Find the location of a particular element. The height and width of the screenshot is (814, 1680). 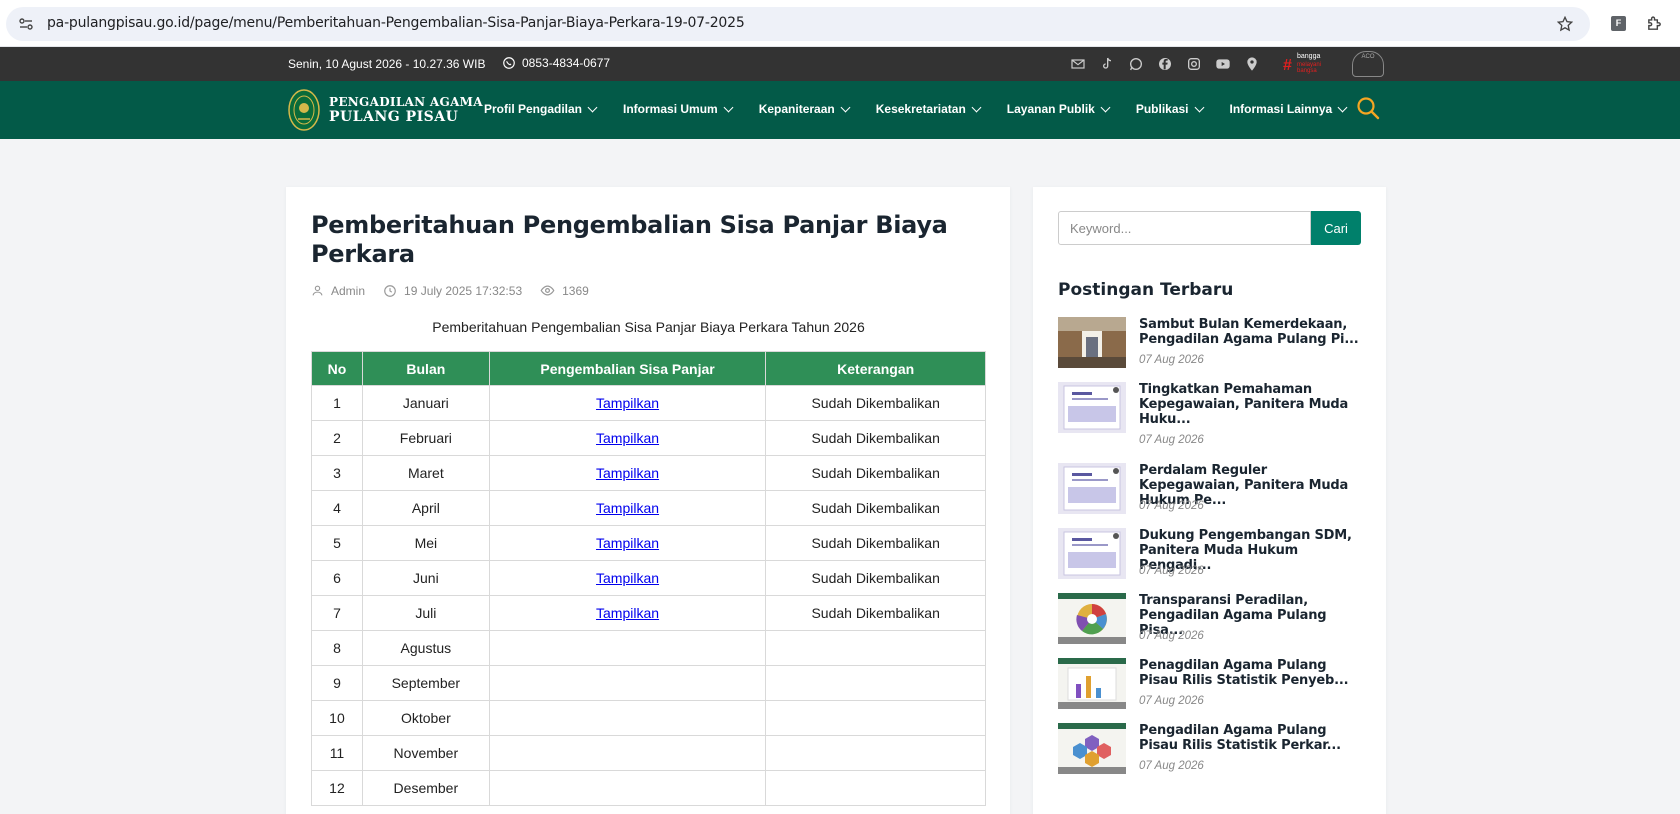

instagram-icon is located at coordinates (1194, 64).